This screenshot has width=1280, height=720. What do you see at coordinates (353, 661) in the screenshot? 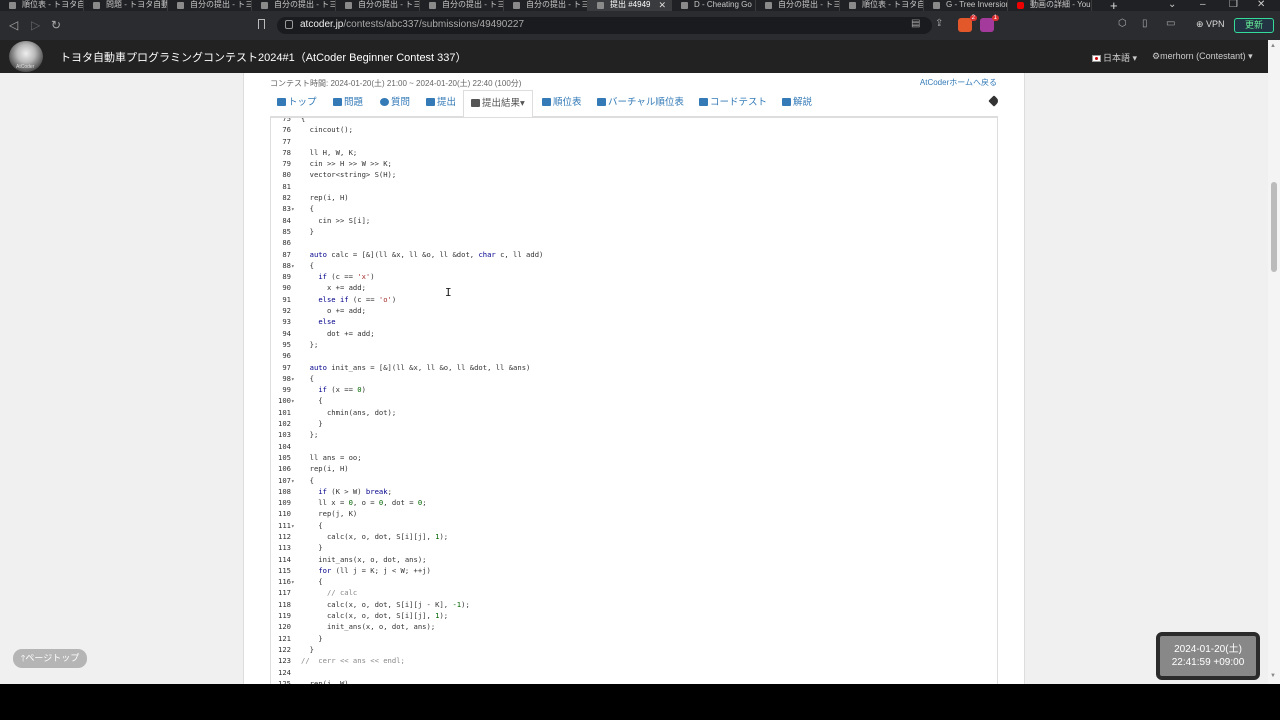
I see `code-text: // cerr << ans << endl;` at bounding box center [353, 661].